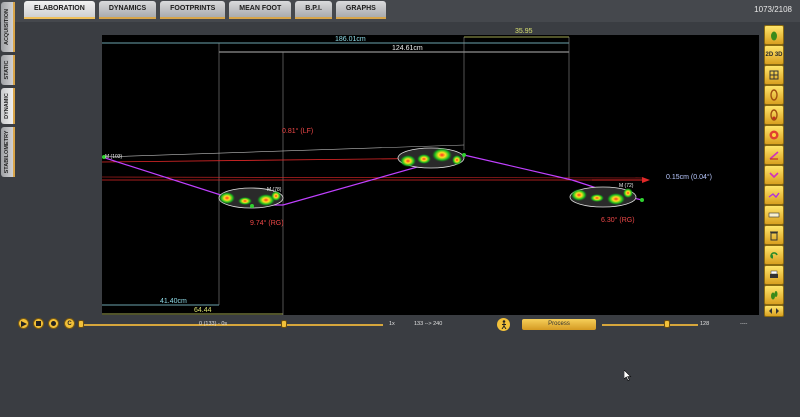 This screenshot has height=417, width=800. Describe the element at coordinates (628, 375) in the screenshot. I see `mouse-cursor-icon` at that location.